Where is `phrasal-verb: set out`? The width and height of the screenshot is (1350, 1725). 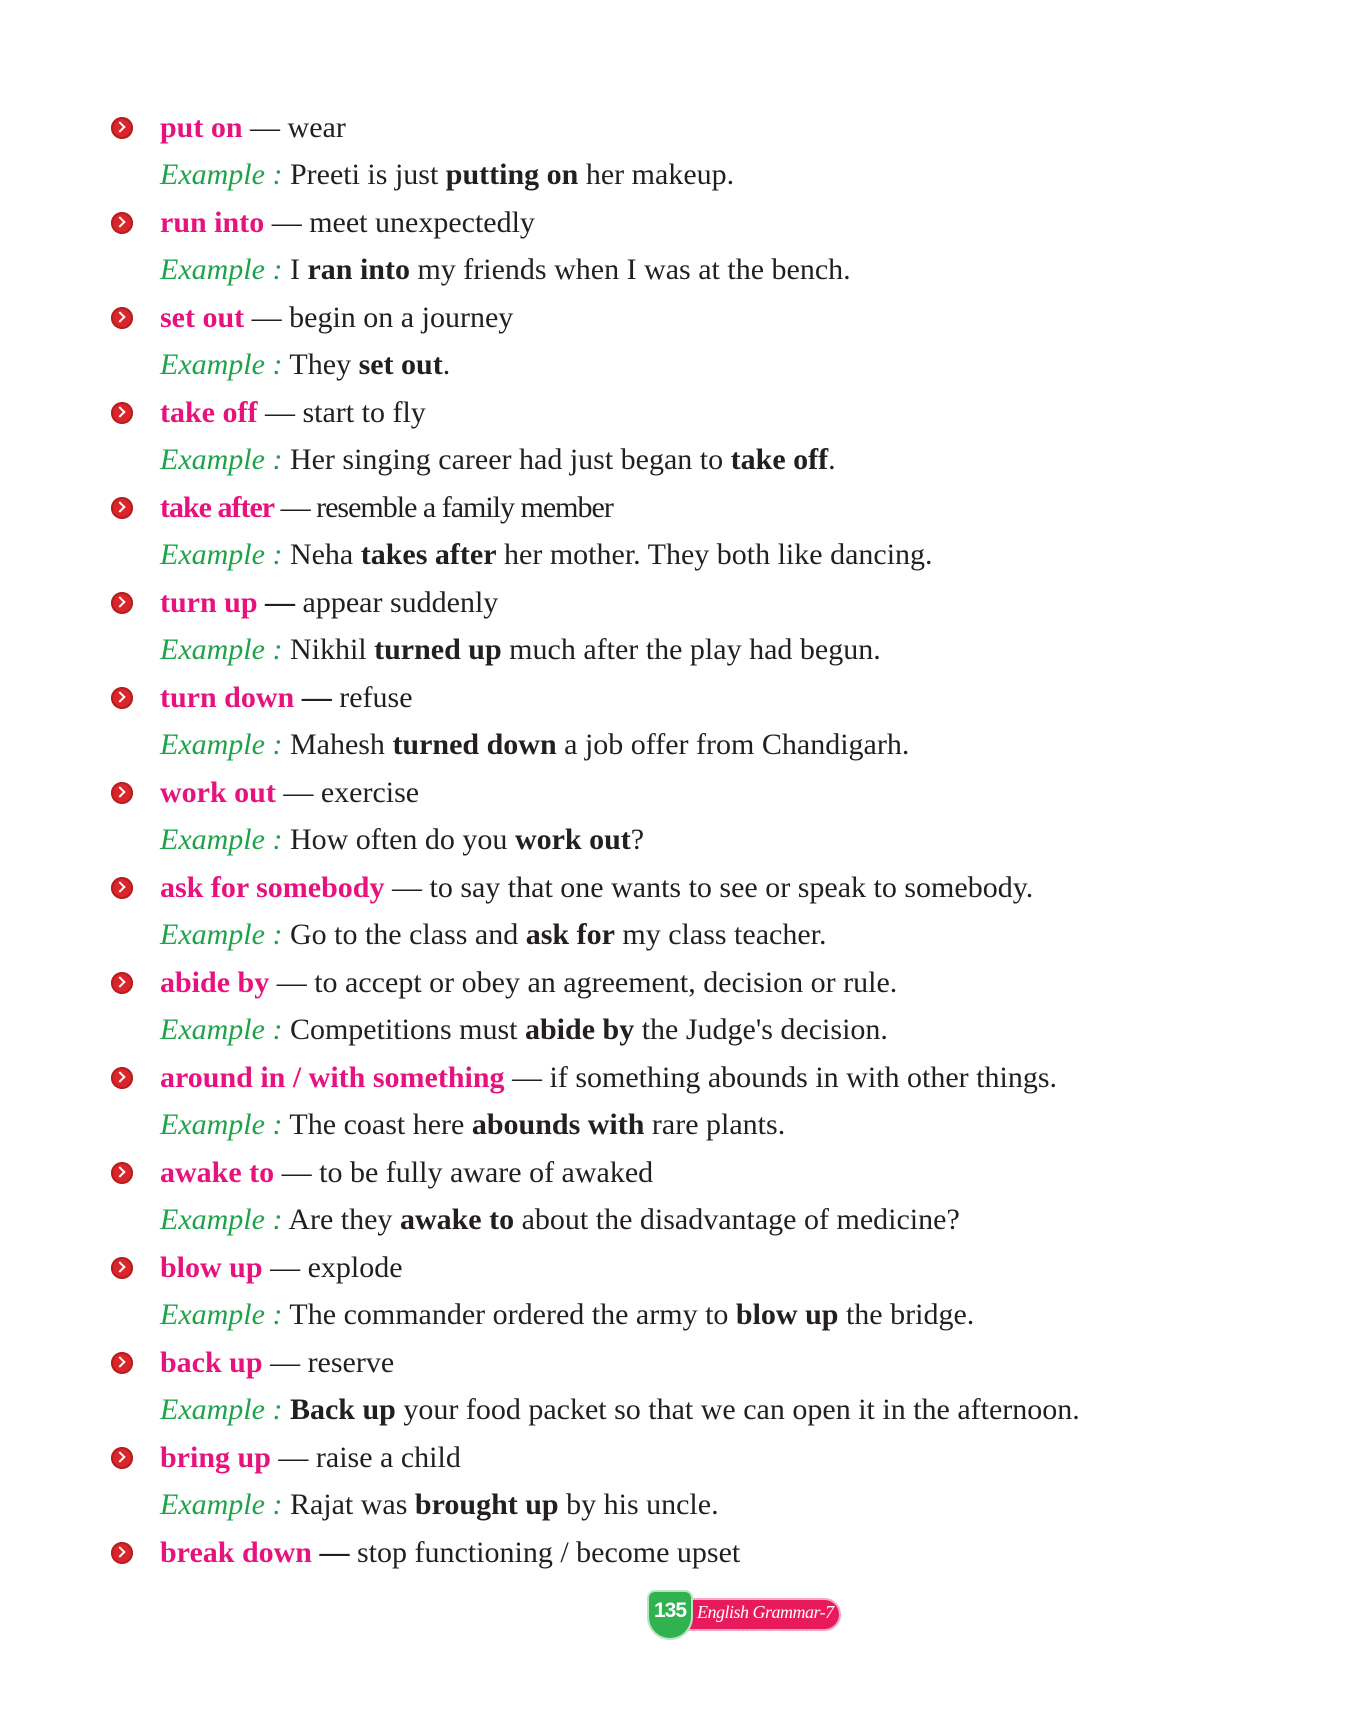
phrasal-verb: set out is located at coordinates (202, 317).